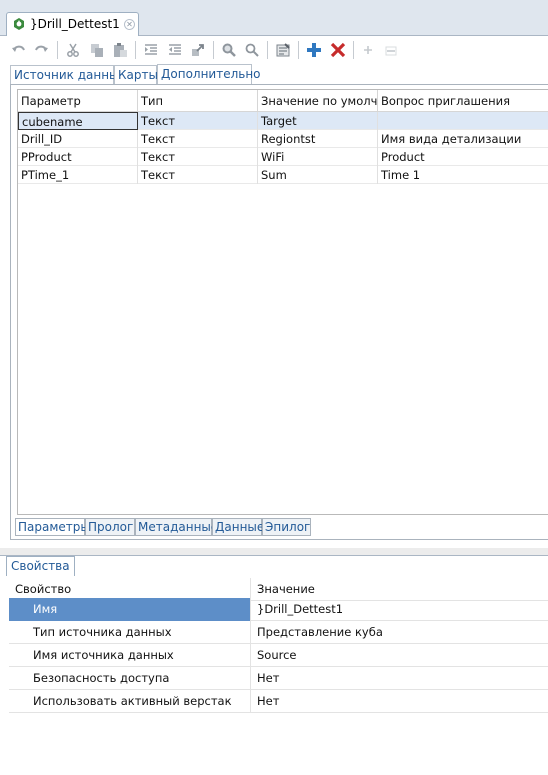  Describe the element at coordinates (463, 157) in the screenshot. I see `cell-prompt: Product` at that location.